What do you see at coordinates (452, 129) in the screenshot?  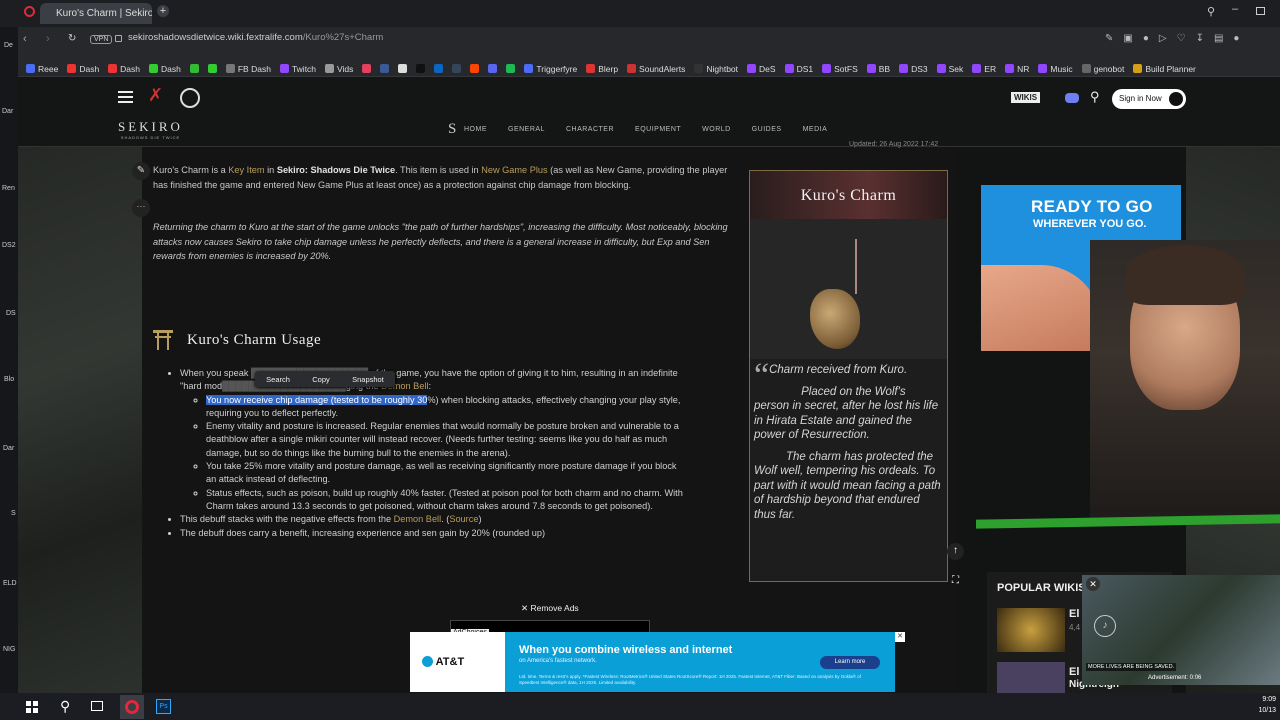 I see `nav-s-icon: S` at bounding box center [452, 129].